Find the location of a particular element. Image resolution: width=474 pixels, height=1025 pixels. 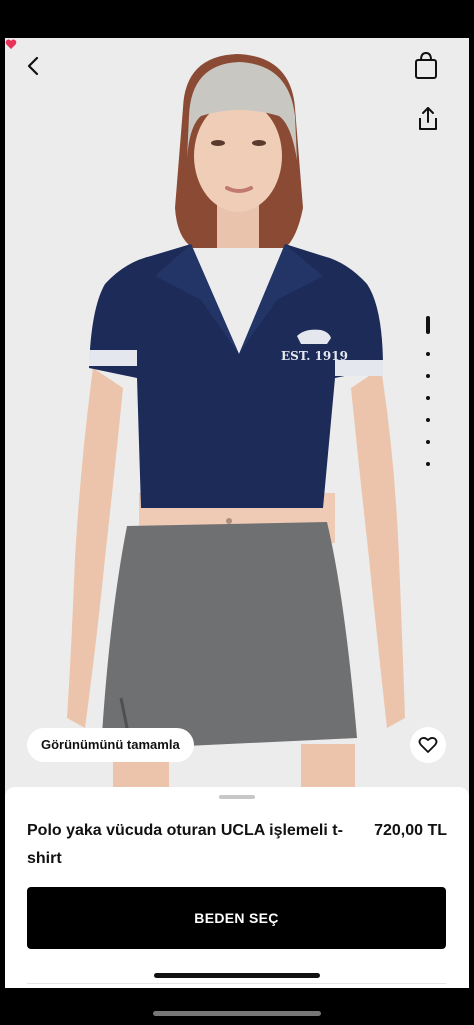

heart-outline-icon is located at coordinates (428, 744).